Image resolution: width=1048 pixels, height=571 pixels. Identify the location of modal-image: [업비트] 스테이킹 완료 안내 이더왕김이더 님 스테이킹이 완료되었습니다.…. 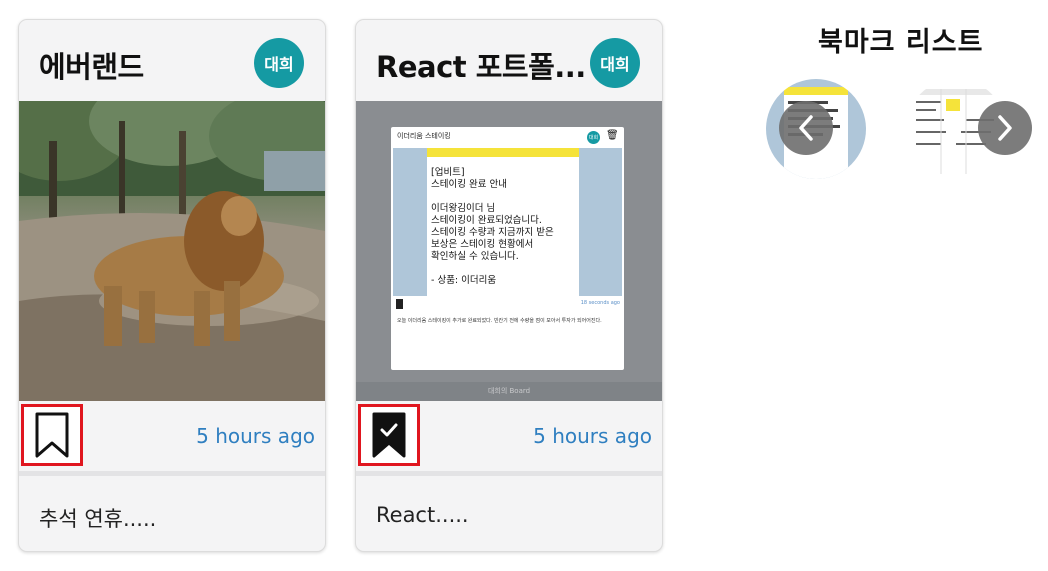
(507, 222).